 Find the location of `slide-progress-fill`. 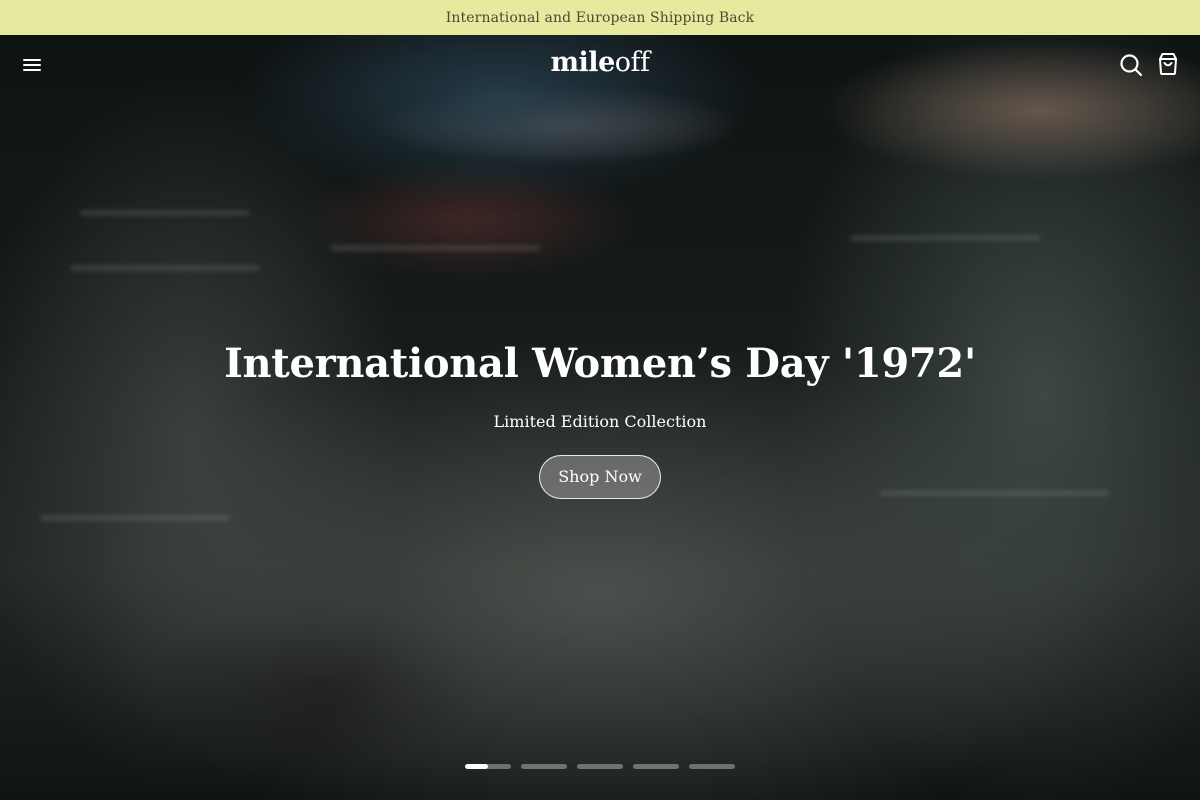

slide-progress-fill is located at coordinates (476, 766).